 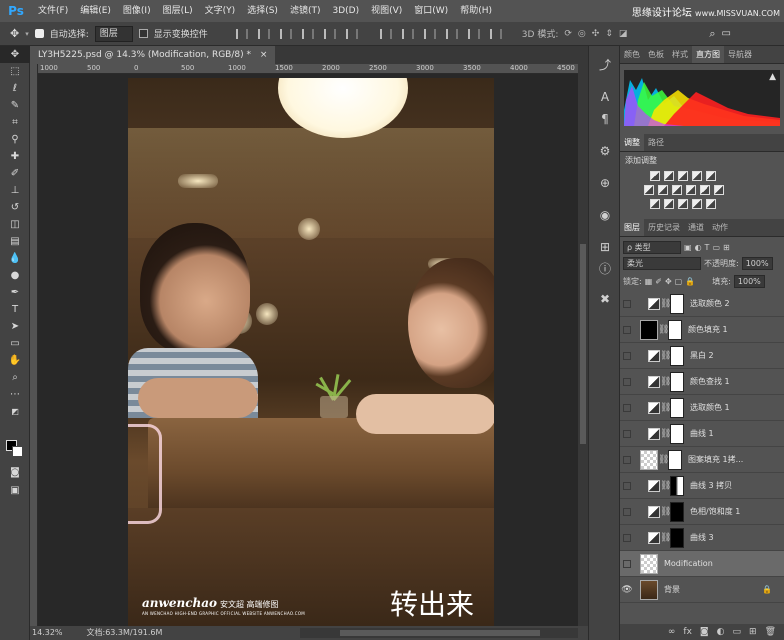 I want to click on menu-item: 帮助(H), so click(x=476, y=11).